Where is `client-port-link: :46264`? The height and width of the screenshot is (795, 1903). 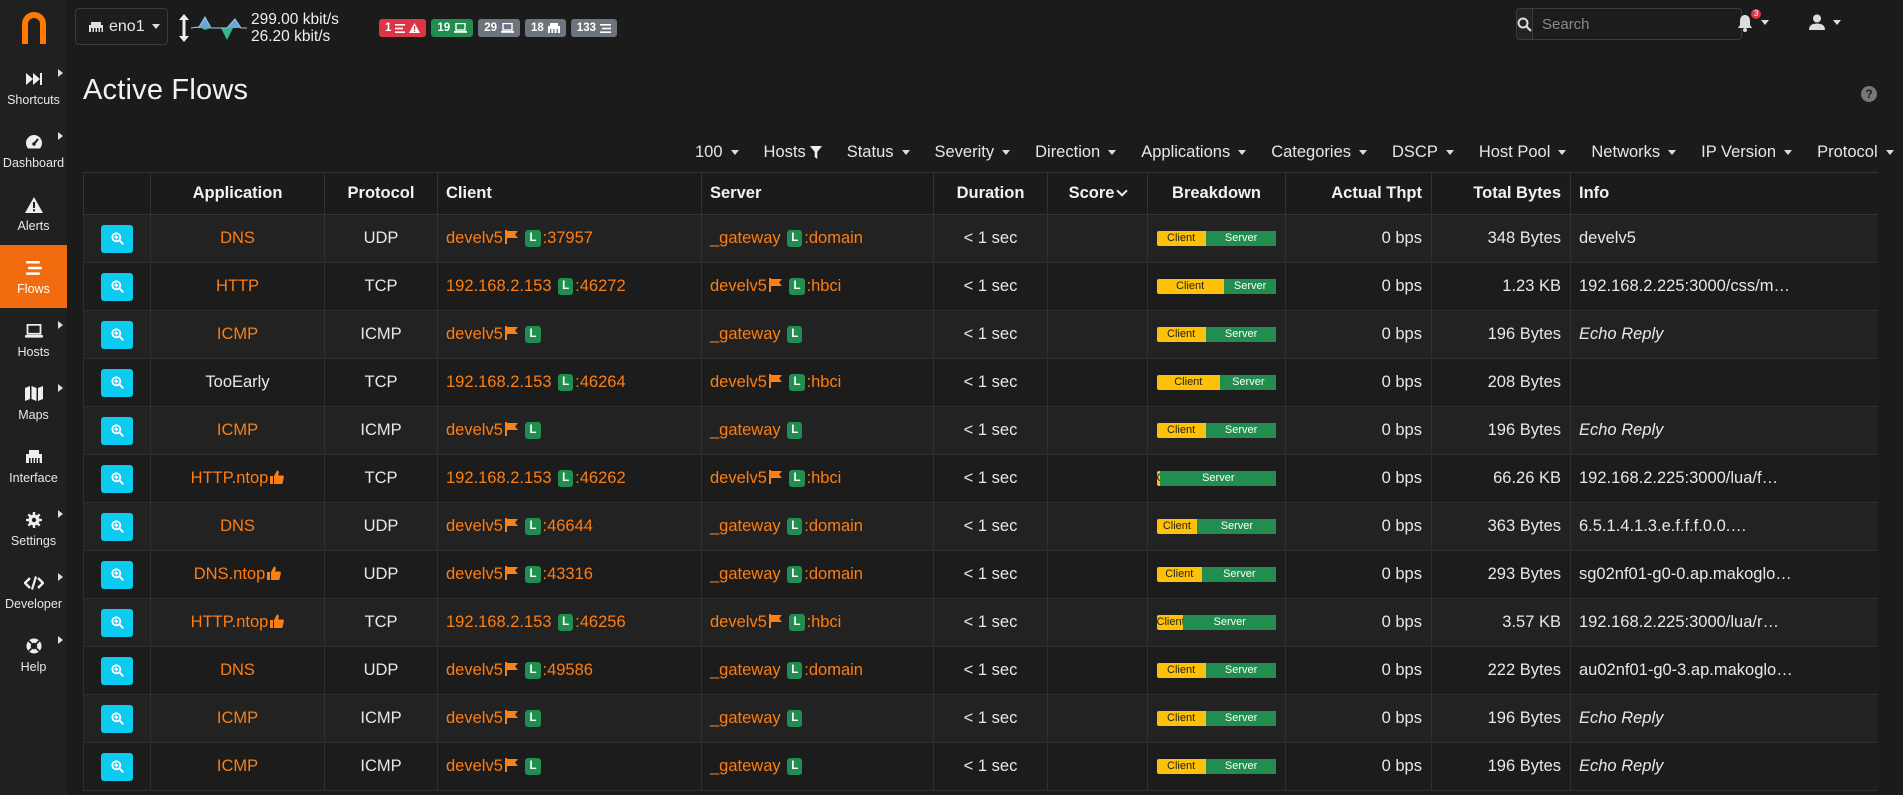 client-port-link: :46264 is located at coordinates (600, 382).